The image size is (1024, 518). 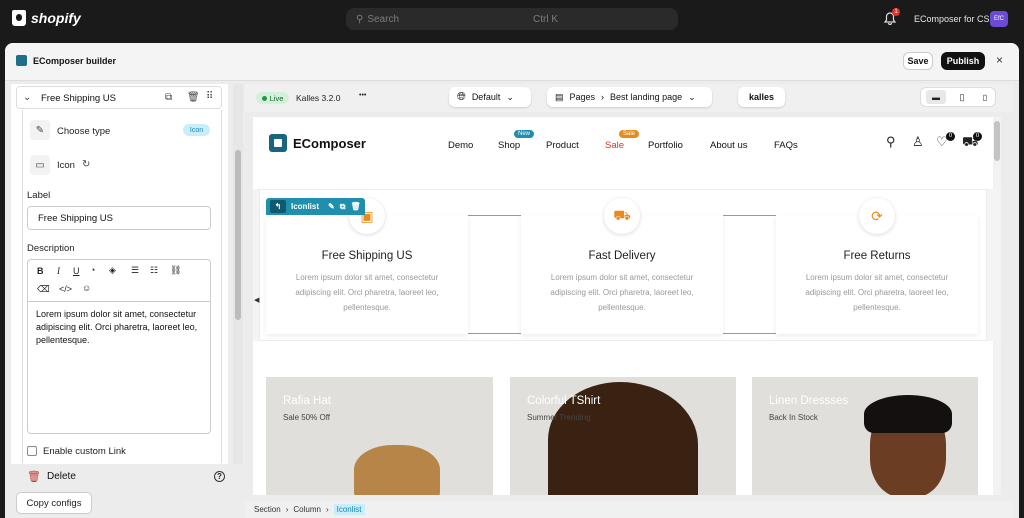 What do you see at coordinates (92, 270) in the screenshot?
I see `palette-icon: ◔` at bounding box center [92, 270].